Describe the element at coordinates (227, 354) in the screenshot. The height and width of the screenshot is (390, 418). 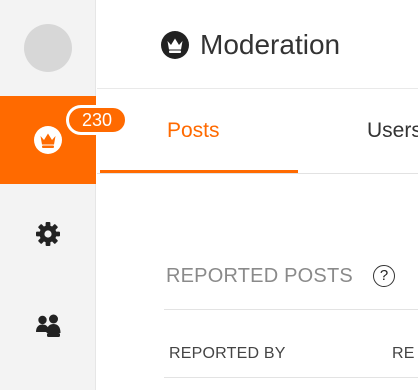
I see `column-header-reported-by: REPORTED BY` at that location.